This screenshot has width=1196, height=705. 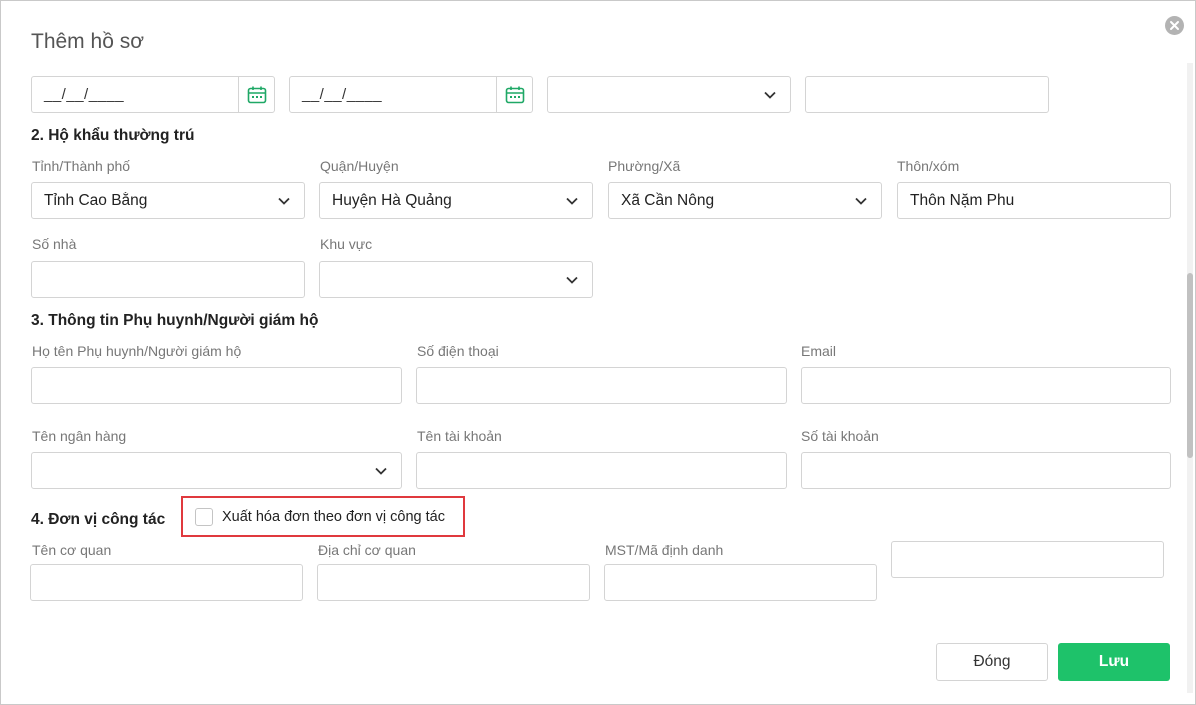 I want to click on account-no-label: Số tài khoản, so click(x=840, y=436).